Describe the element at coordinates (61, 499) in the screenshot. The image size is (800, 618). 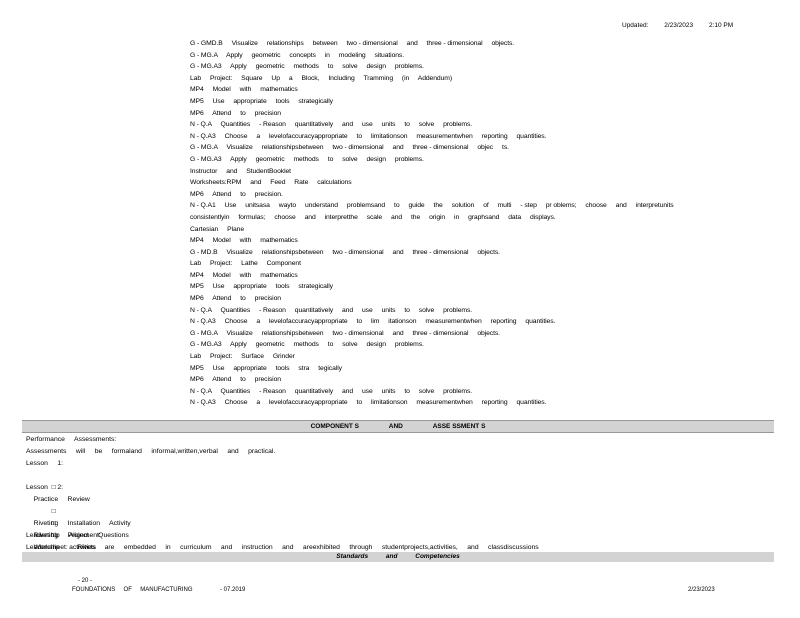
I see `lesson-1-item-text: Practice Review` at that location.